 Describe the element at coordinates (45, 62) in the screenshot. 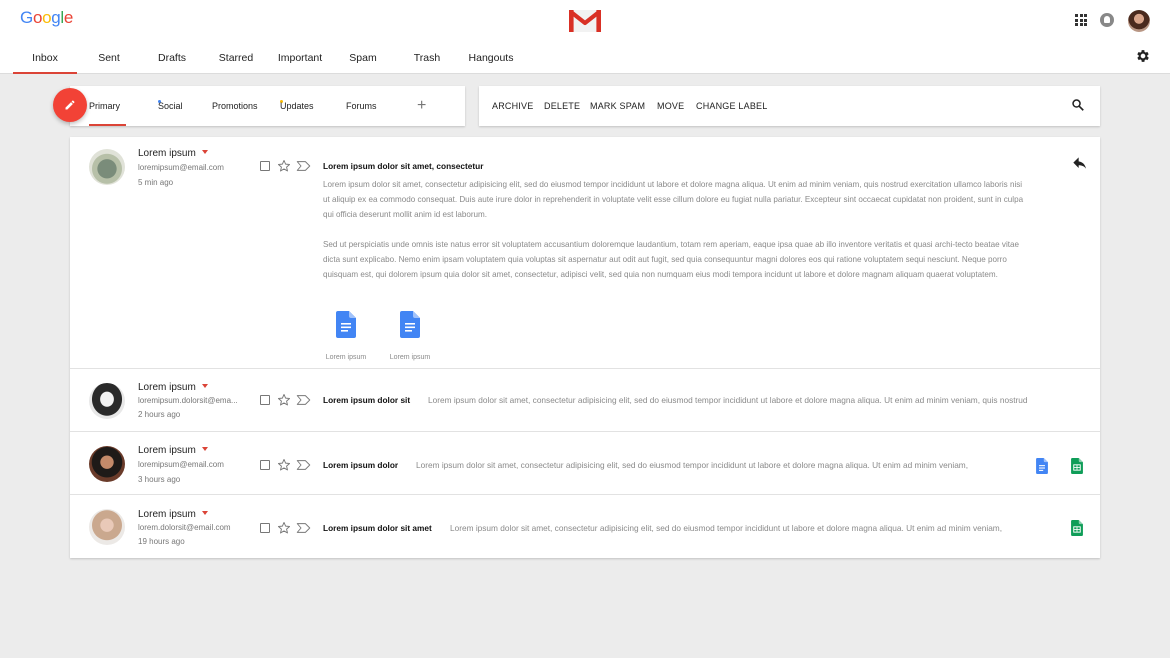

I see `tab-inbox: Inbox` at that location.